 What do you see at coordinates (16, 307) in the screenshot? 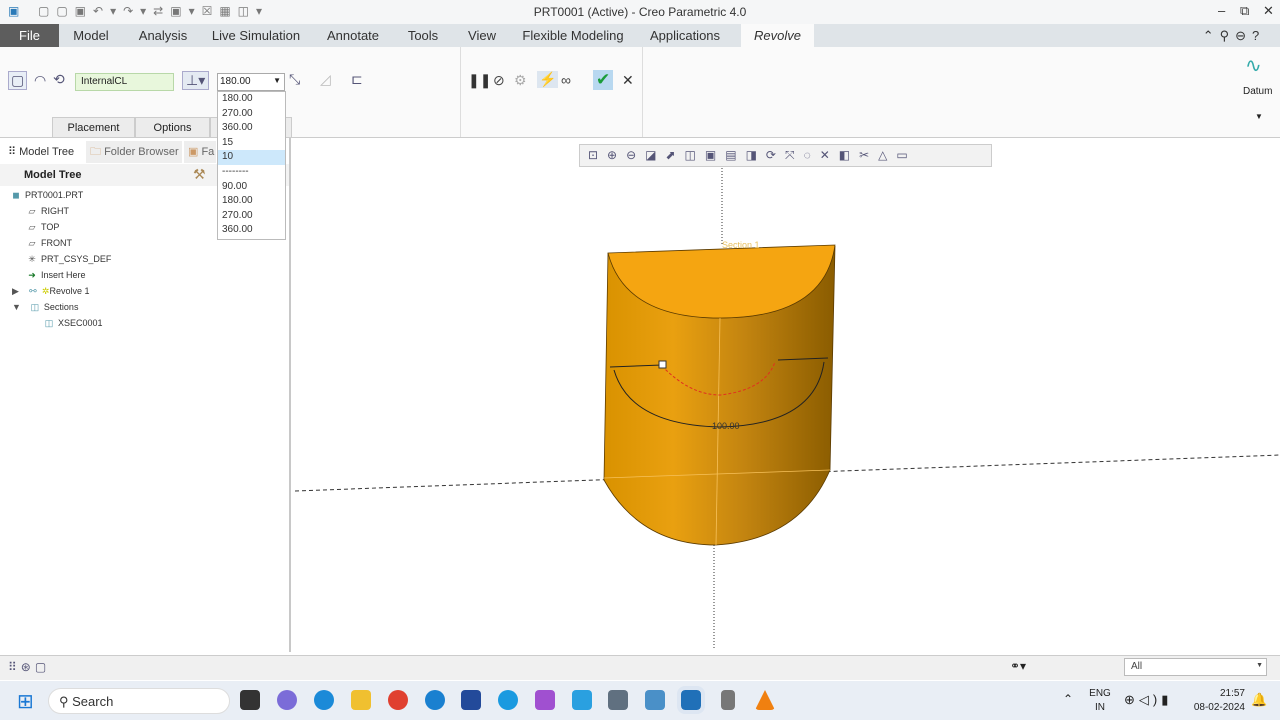
I see `collapse-arrow-icon: ▼` at bounding box center [16, 307].